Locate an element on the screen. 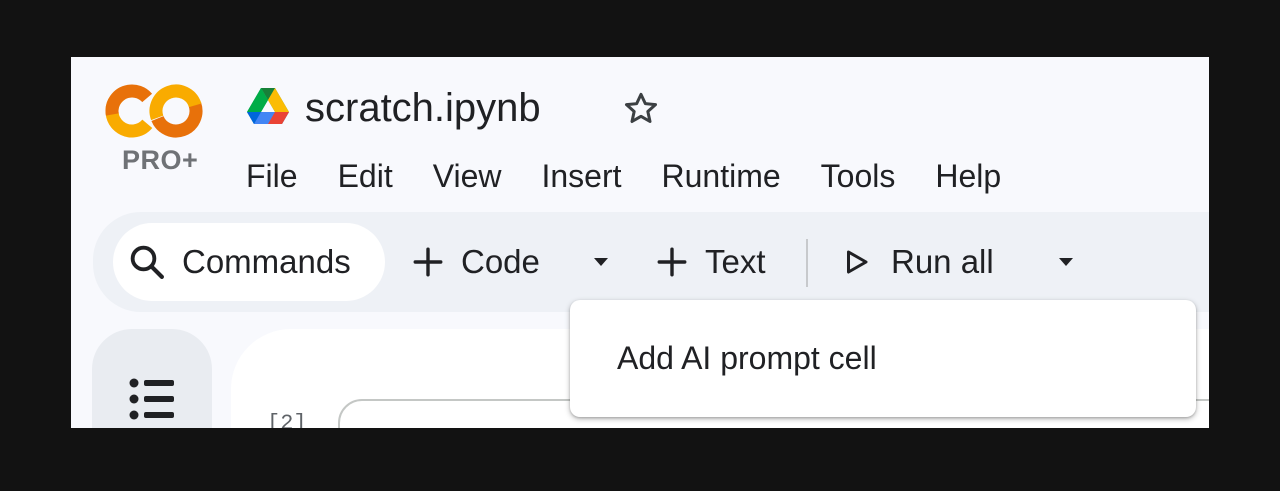 The height and width of the screenshot is (491, 1280). star-icon is located at coordinates (641, 107).